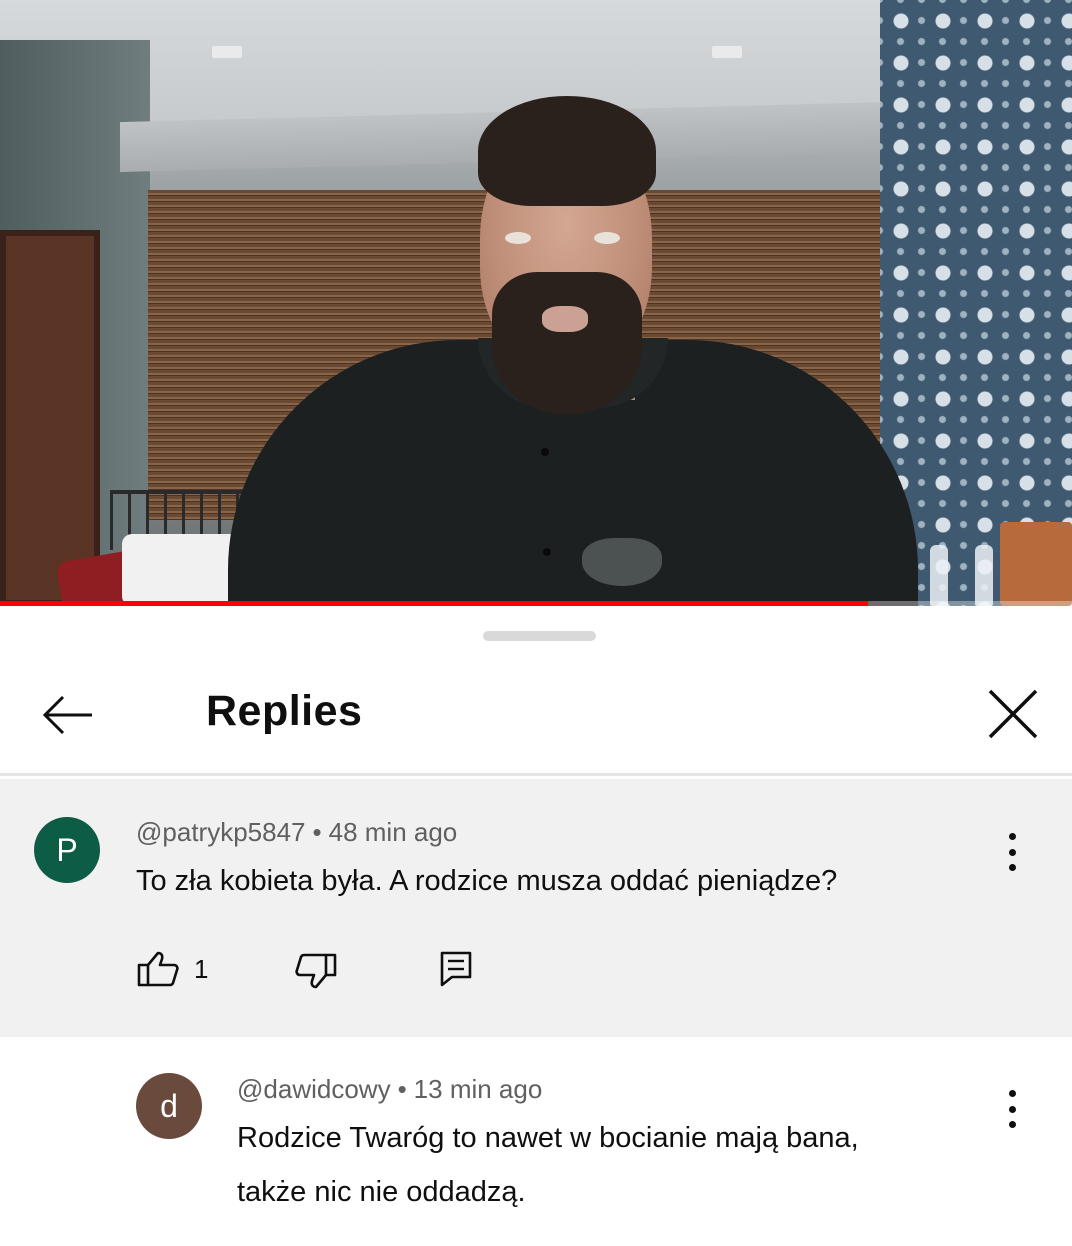 This screenshot has width=1072, height=1246. Describe the element at coordinates (536, 713) in the screenshot. I see `replies-header: Replies` at that location.